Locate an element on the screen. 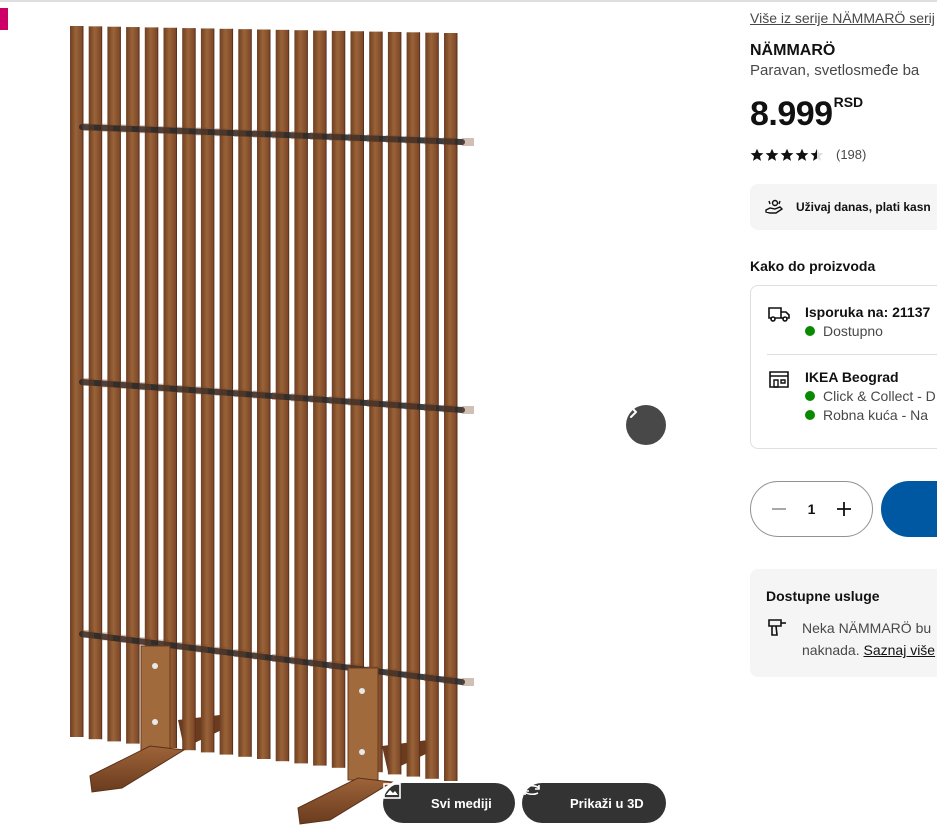  decrease-quantity-button is located at coordinates (779, 509).